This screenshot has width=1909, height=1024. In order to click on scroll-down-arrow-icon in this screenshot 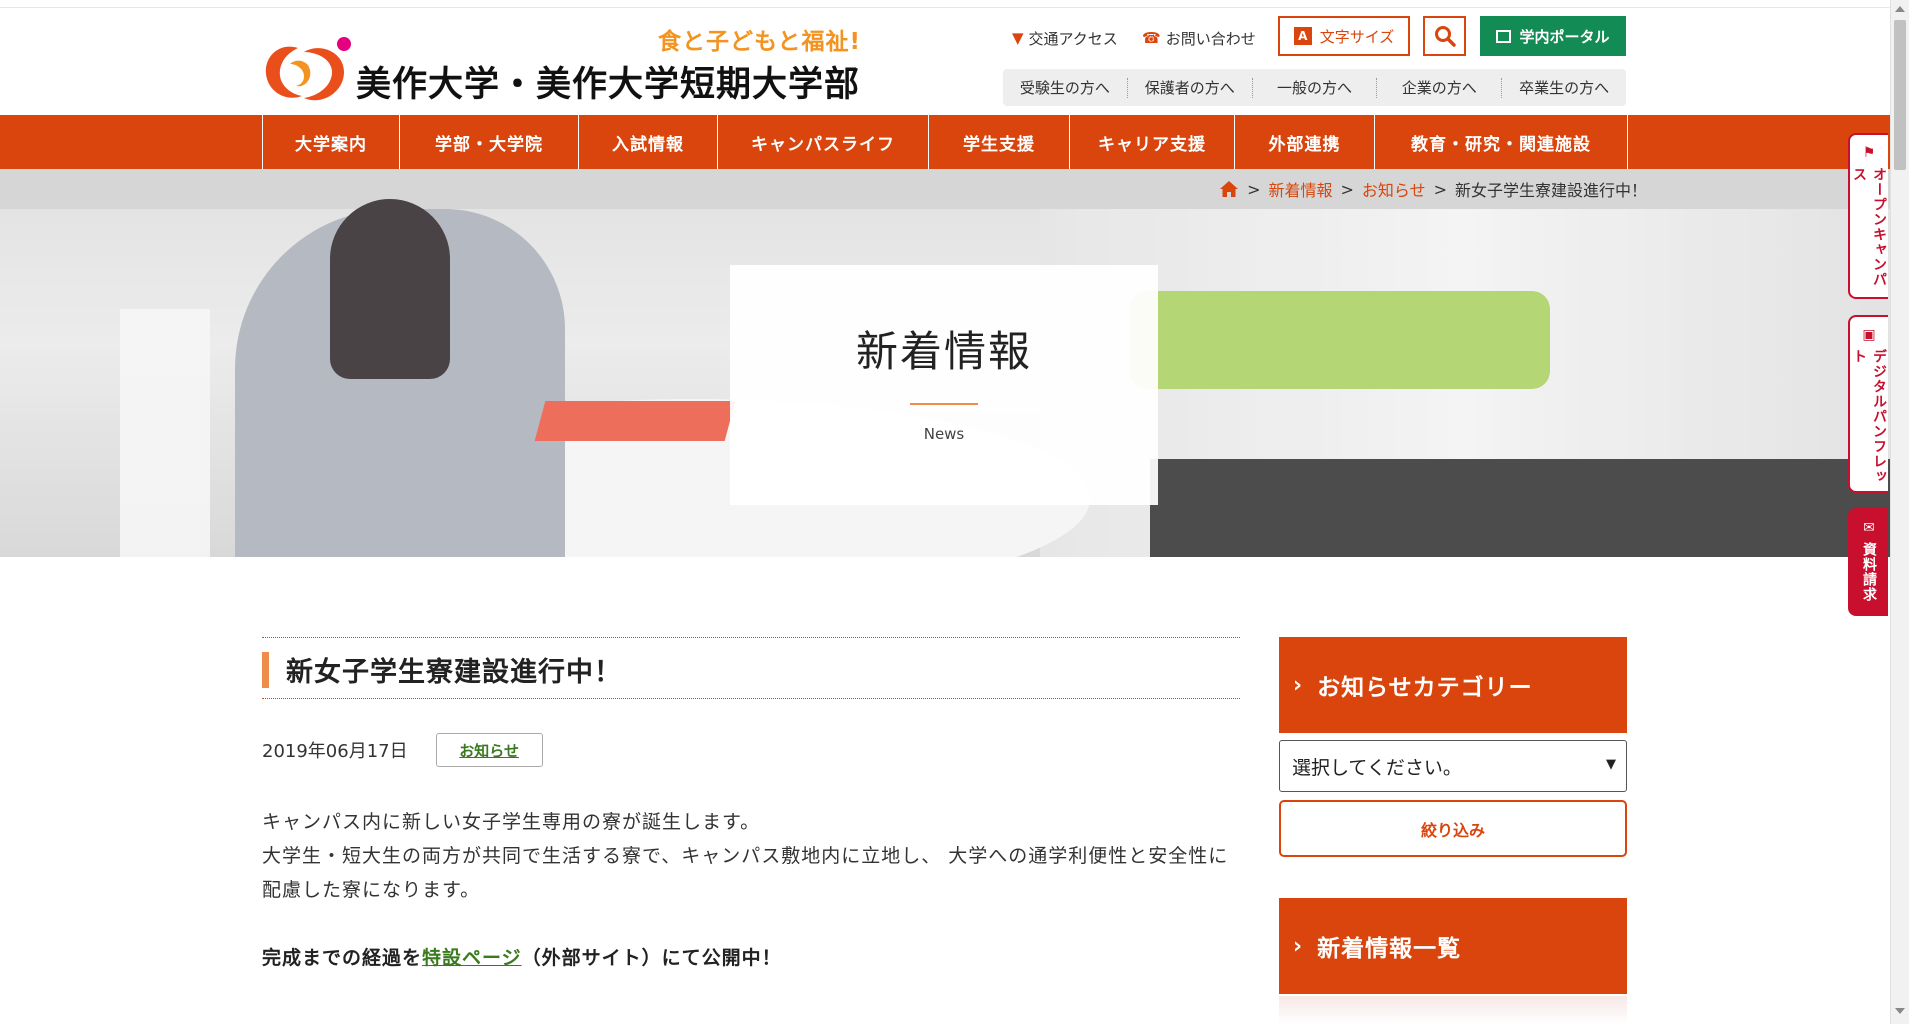, I will do `click(1900, 1011)`.